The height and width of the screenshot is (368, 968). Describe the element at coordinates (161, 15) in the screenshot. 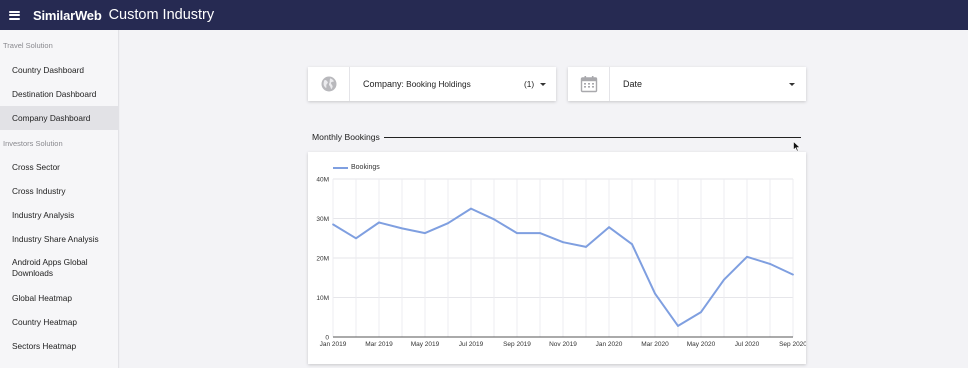

I see `app-title: Custom Industry` at that location.